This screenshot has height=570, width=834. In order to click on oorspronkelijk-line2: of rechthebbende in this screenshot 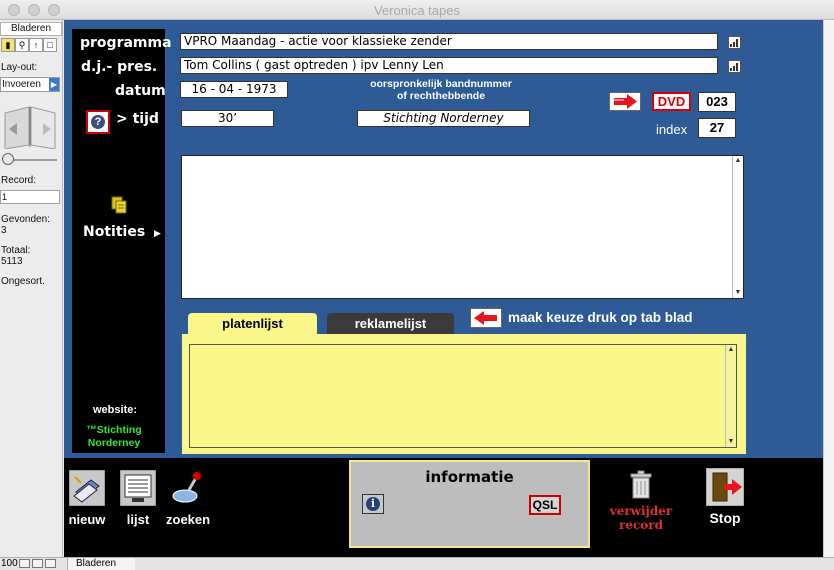, I will do `click(441, 96)`.